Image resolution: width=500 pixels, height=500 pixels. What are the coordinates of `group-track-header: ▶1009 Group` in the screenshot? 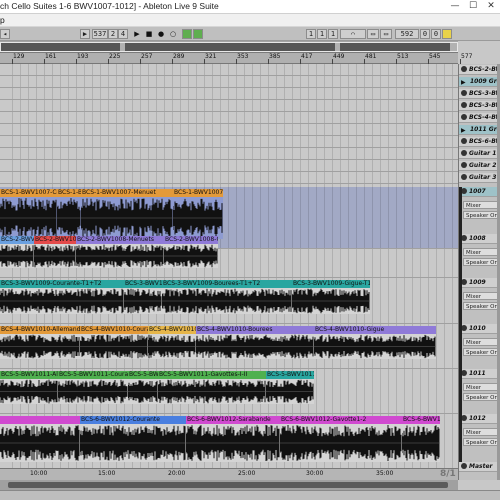 It's located at (479, 82).